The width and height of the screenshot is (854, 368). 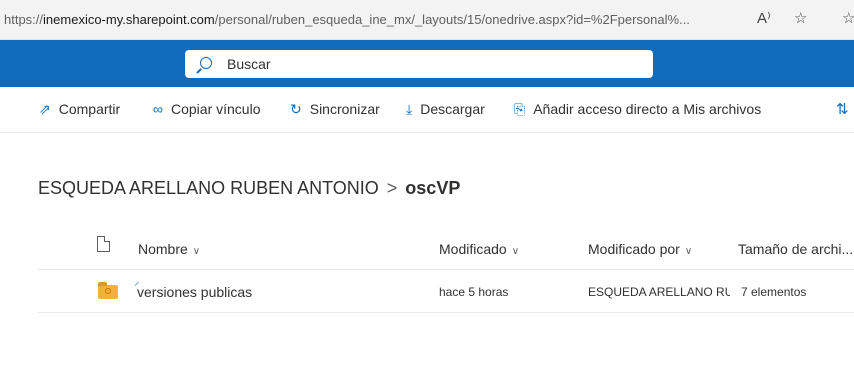 What do you see at coordinates (764, 18) in the screenshot?
I see `read-aloud-icon: A⁾` at bounding box center [764, 18].